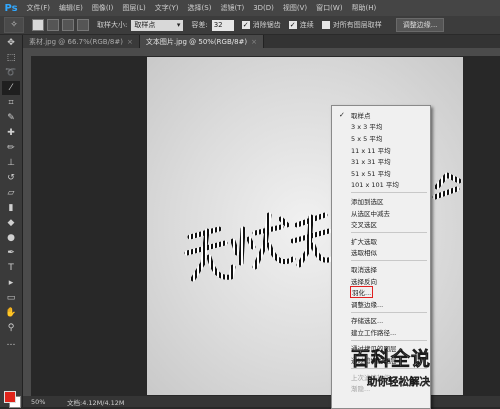 The height and width of the screenshot is (409, 500). I want to click on dodge-tool-icon: ●, so click(11, 238).